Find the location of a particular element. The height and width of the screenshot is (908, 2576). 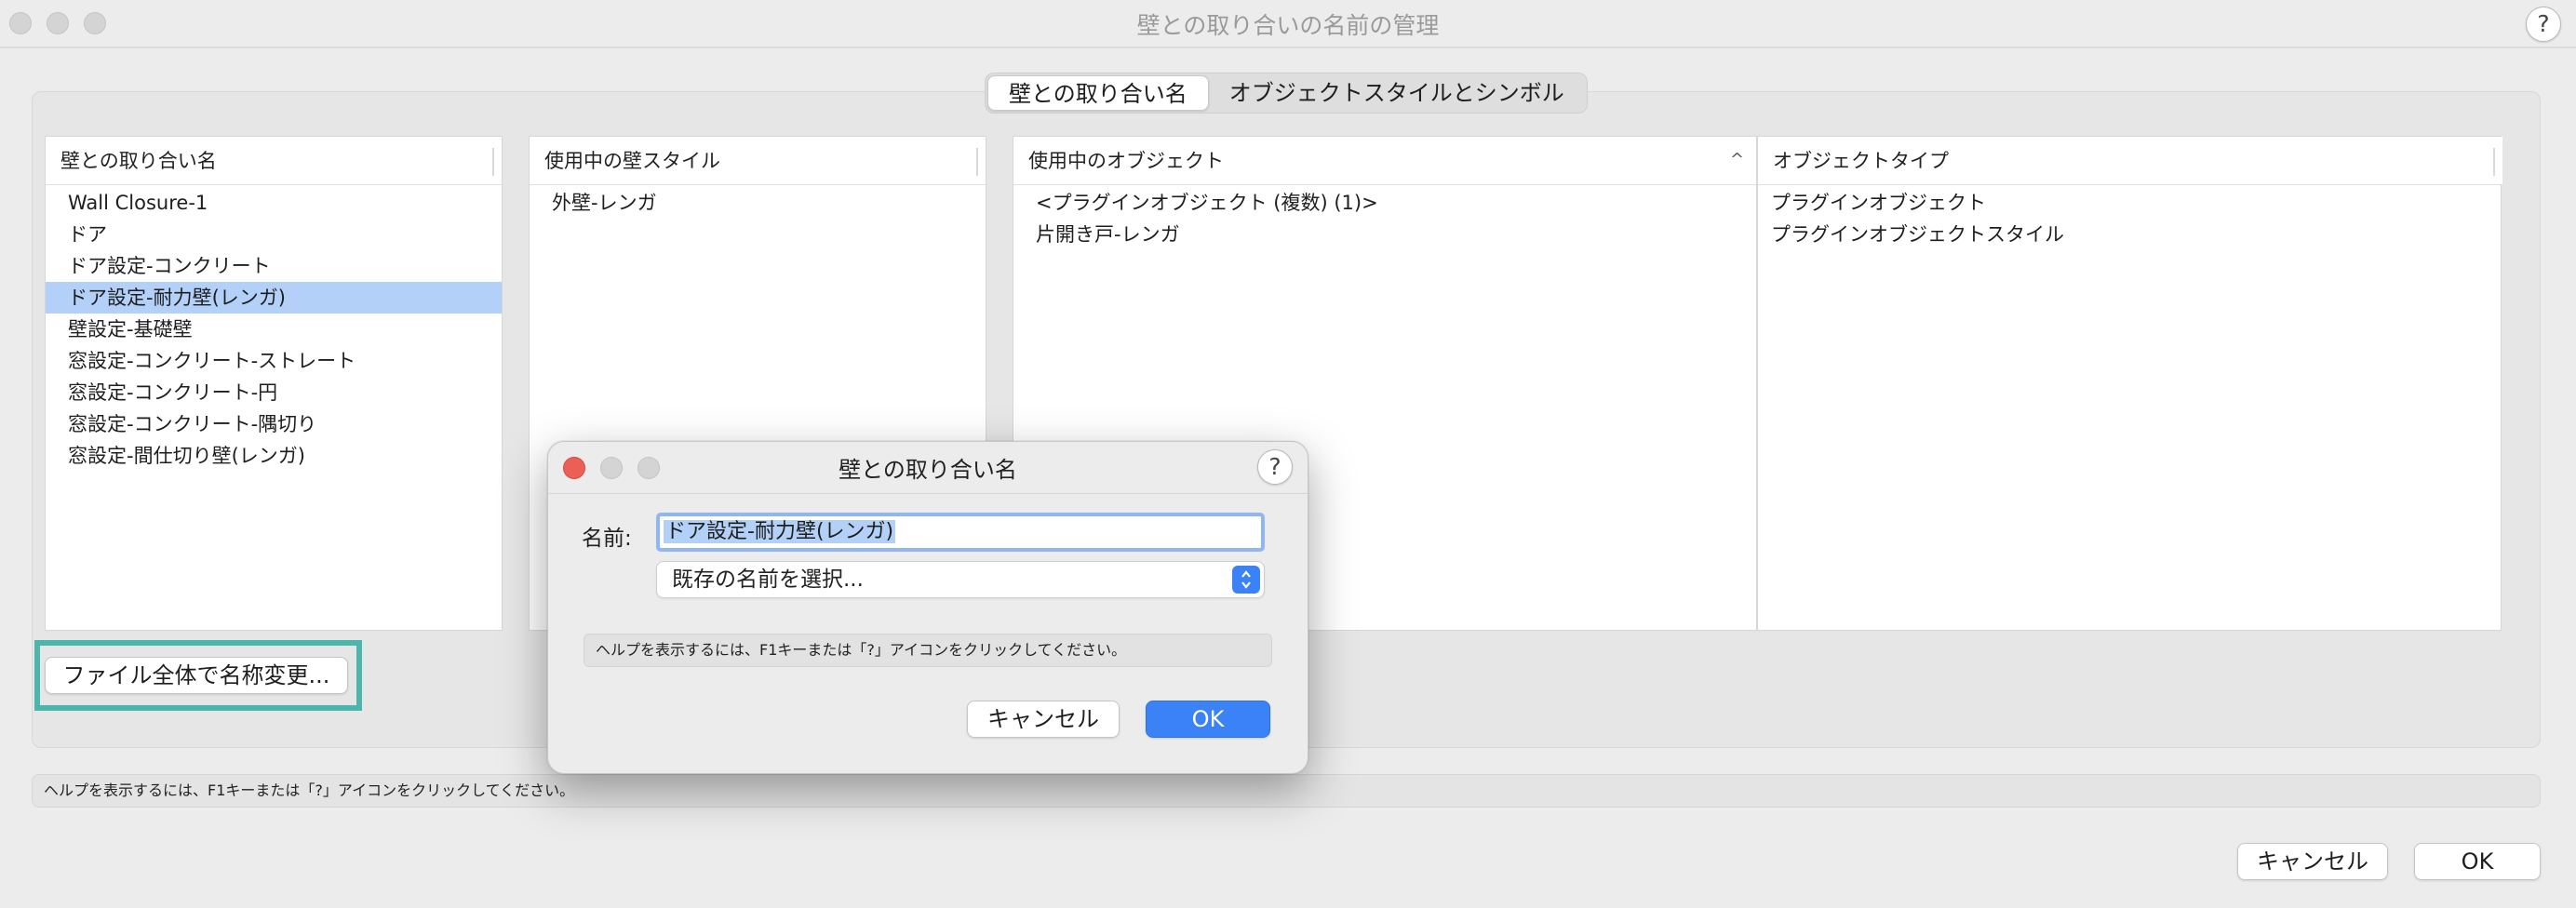

name-label: 名前: is located at coordinates (607, 539).